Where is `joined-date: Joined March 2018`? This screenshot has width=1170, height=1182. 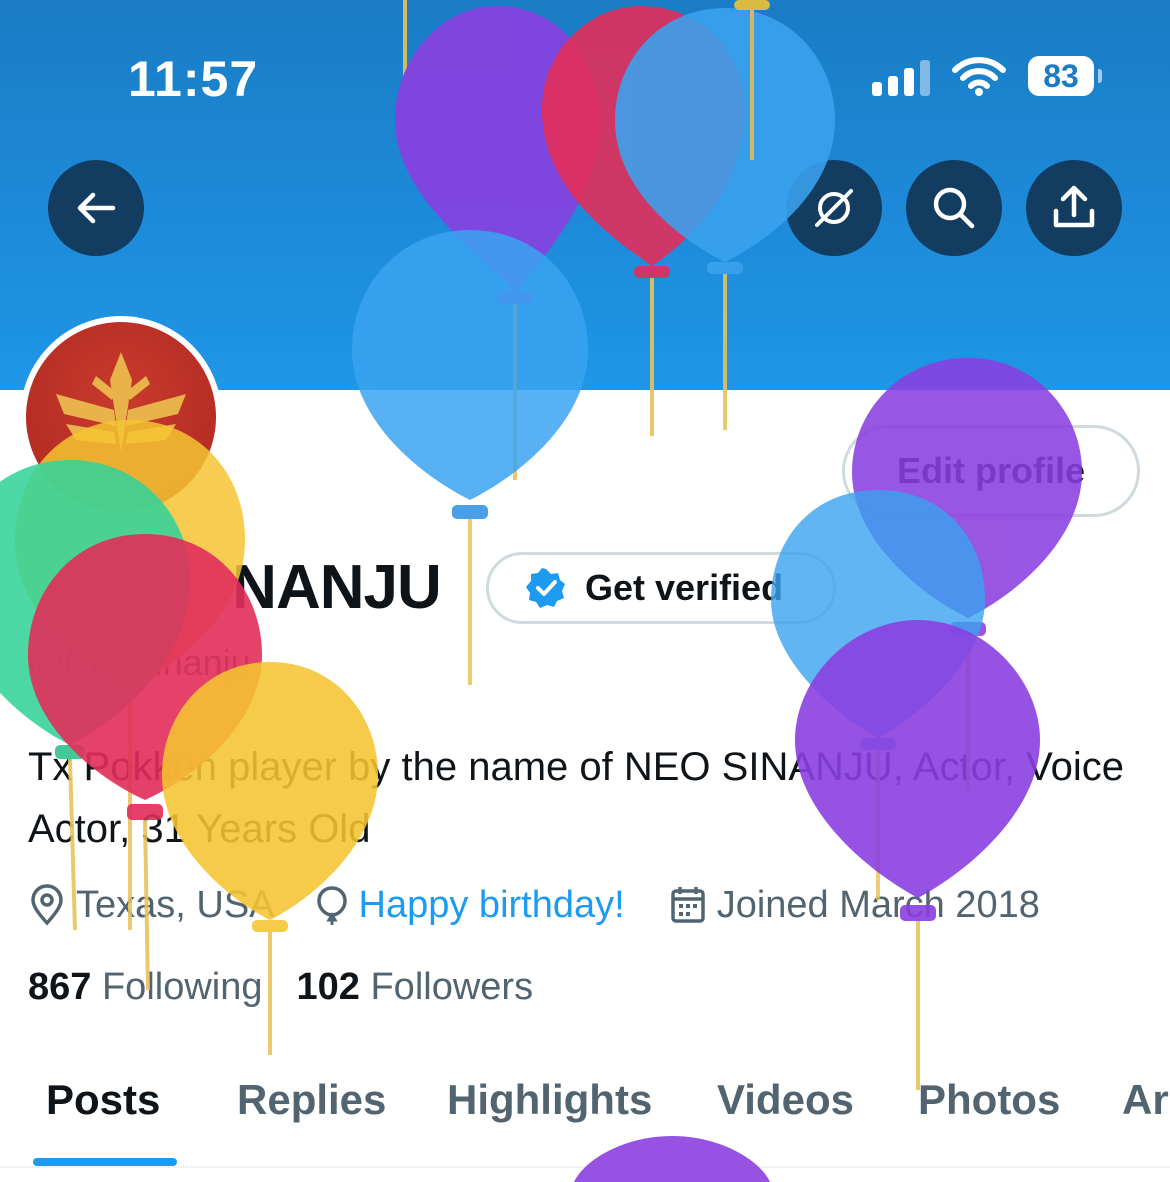
joined-date: Joined March 2018 is located at coordinates (854, 905).